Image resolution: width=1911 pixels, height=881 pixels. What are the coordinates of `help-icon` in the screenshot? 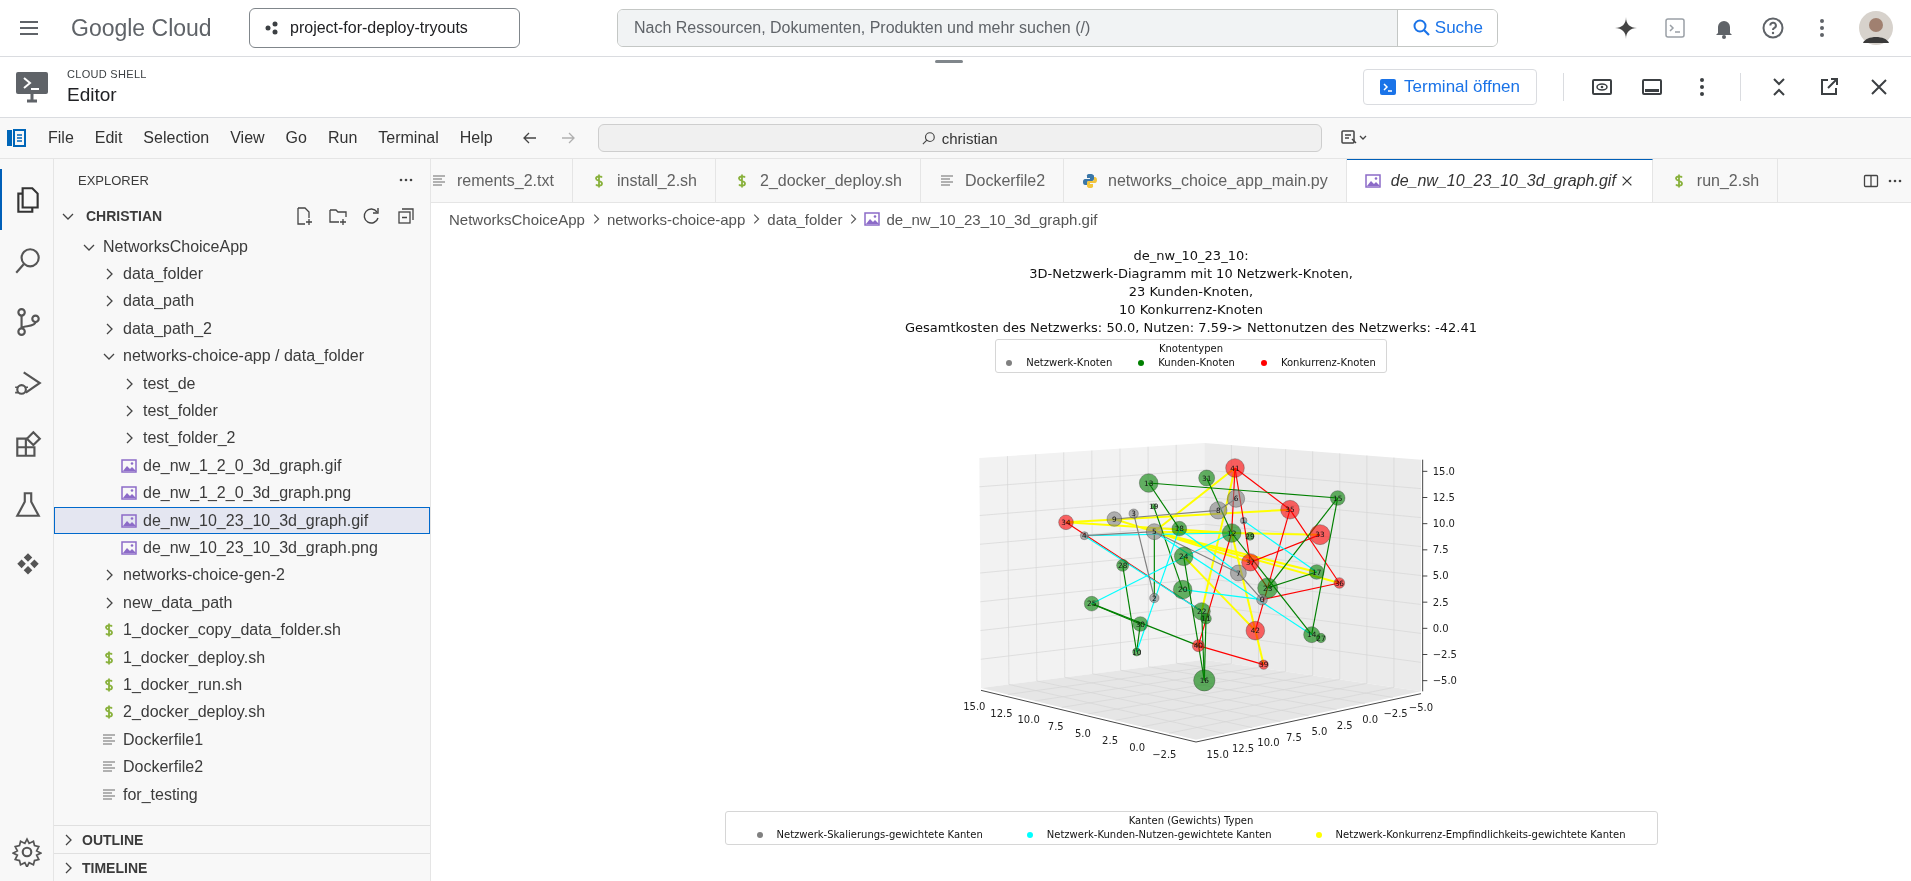 It's located at (1773, 28).